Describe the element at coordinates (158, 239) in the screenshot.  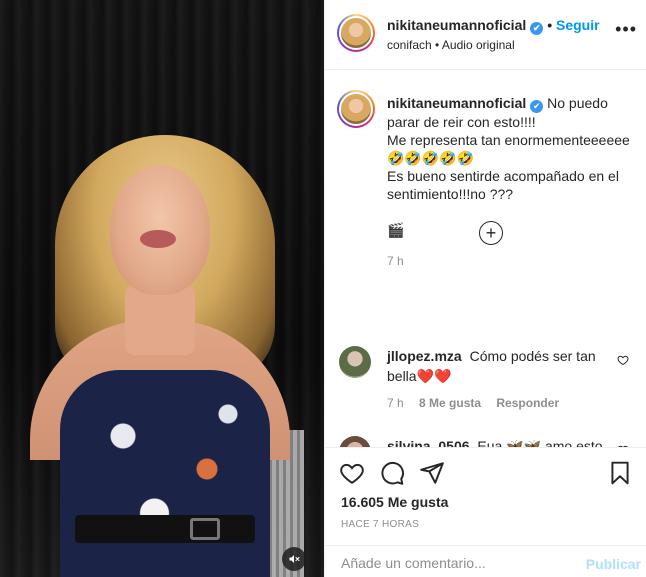
I see `video-subject-mouth` at that location.